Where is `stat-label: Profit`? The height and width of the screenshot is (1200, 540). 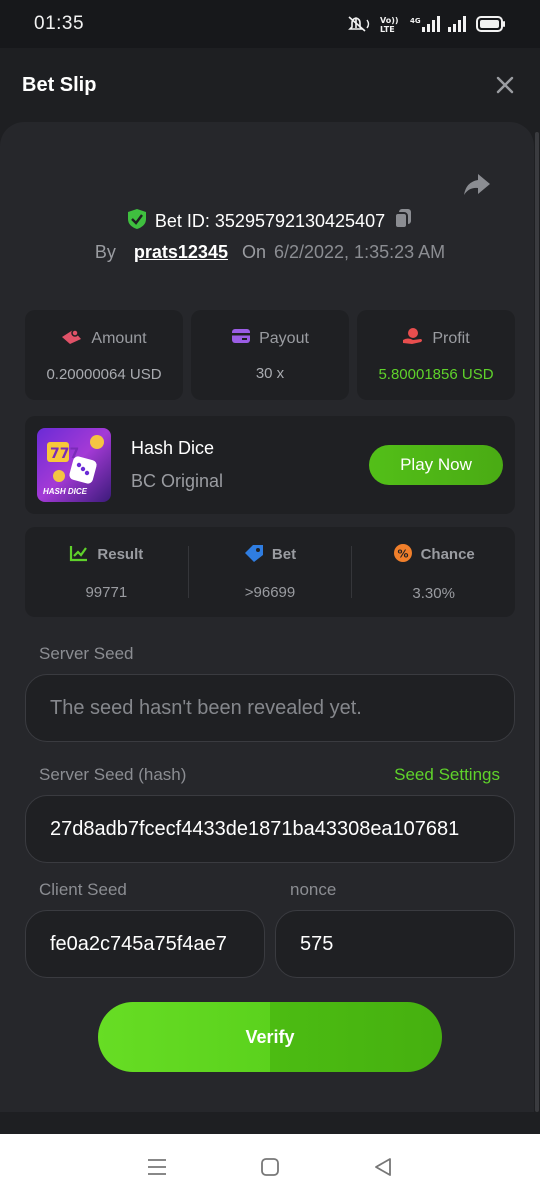
stat-label: Profit is located at coordinates (451, 338).